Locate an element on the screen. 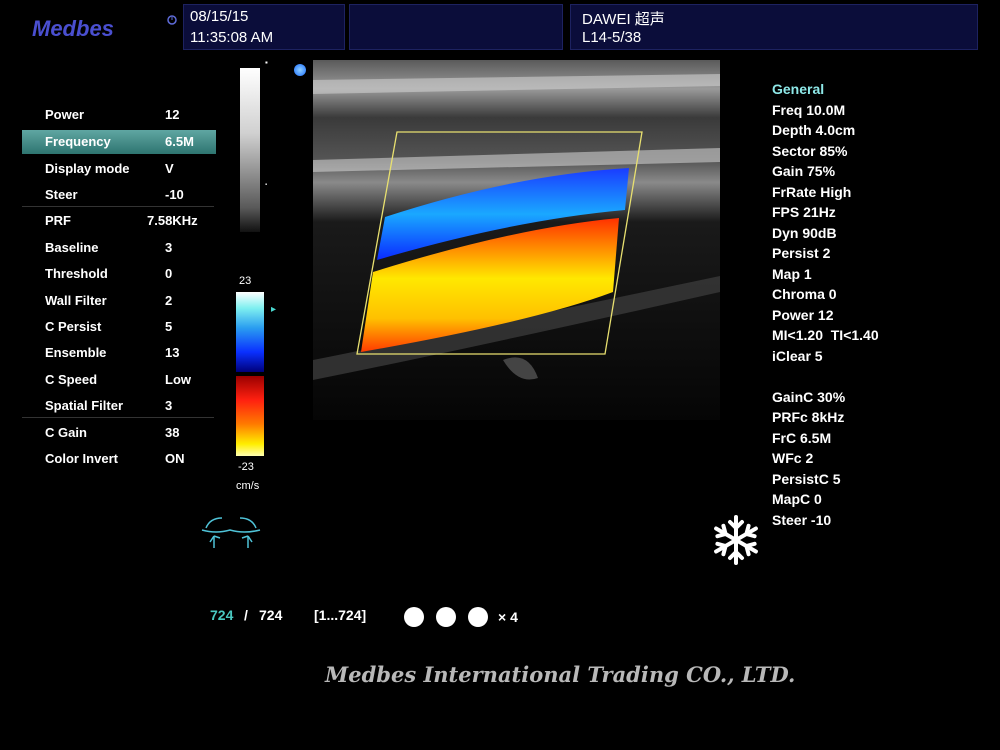 The width and height of the screenshot is (1000, 750). menu-value: 6.5M is located at coordinates (179, 141).